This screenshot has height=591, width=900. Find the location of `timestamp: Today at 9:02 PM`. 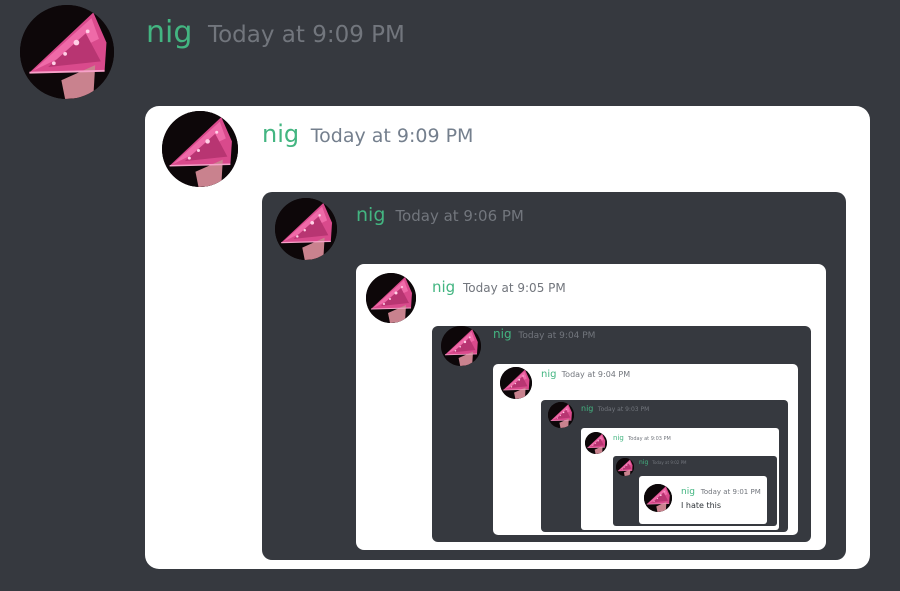

timestamp: Today at 9:02 PM is located at coordinates (669, 462).